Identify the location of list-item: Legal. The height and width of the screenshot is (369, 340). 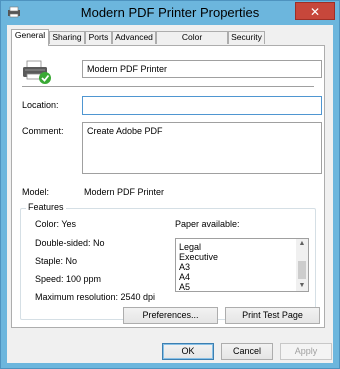
(190, 247).